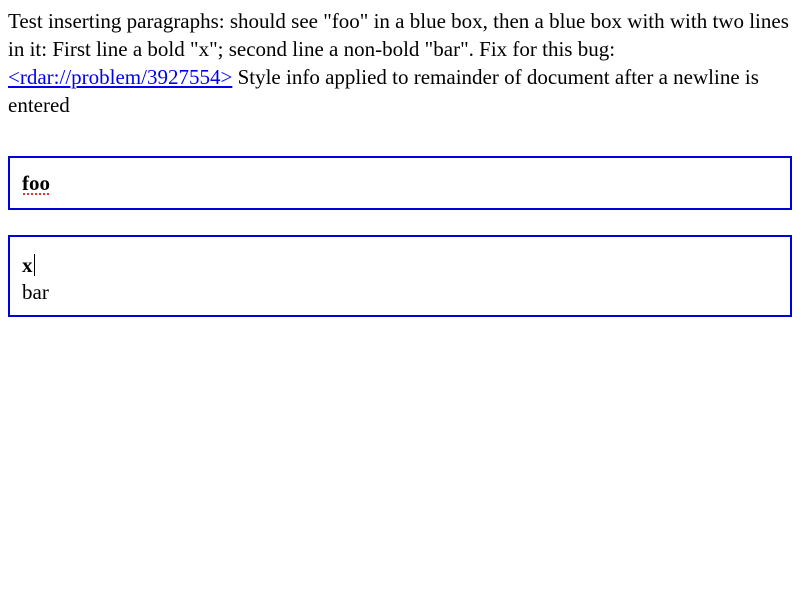  Describe the element at coordinates (400, 183) in the screenshot. I see `blue-box-foo: foo` at that location.